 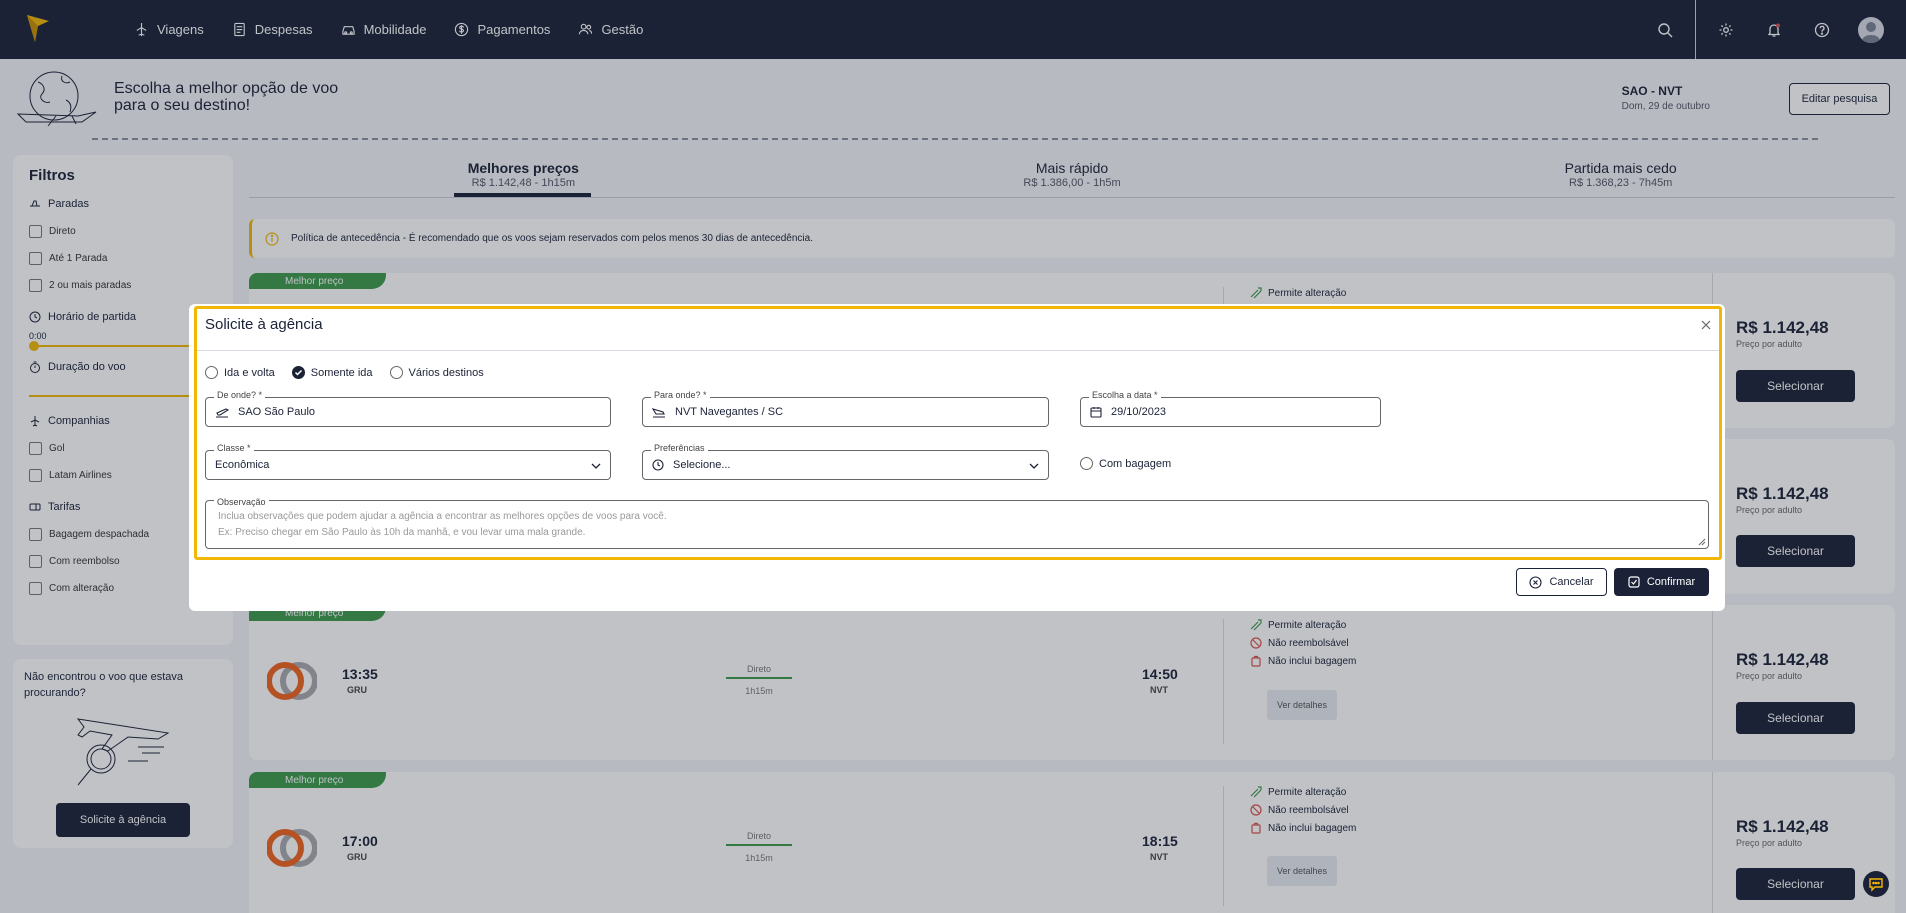 What do you see at coordinates (845, 408) in the screenshot?
I see `destination-field: Para onde? * NVT Navegantes / SC` at bounding box center [845, 408].